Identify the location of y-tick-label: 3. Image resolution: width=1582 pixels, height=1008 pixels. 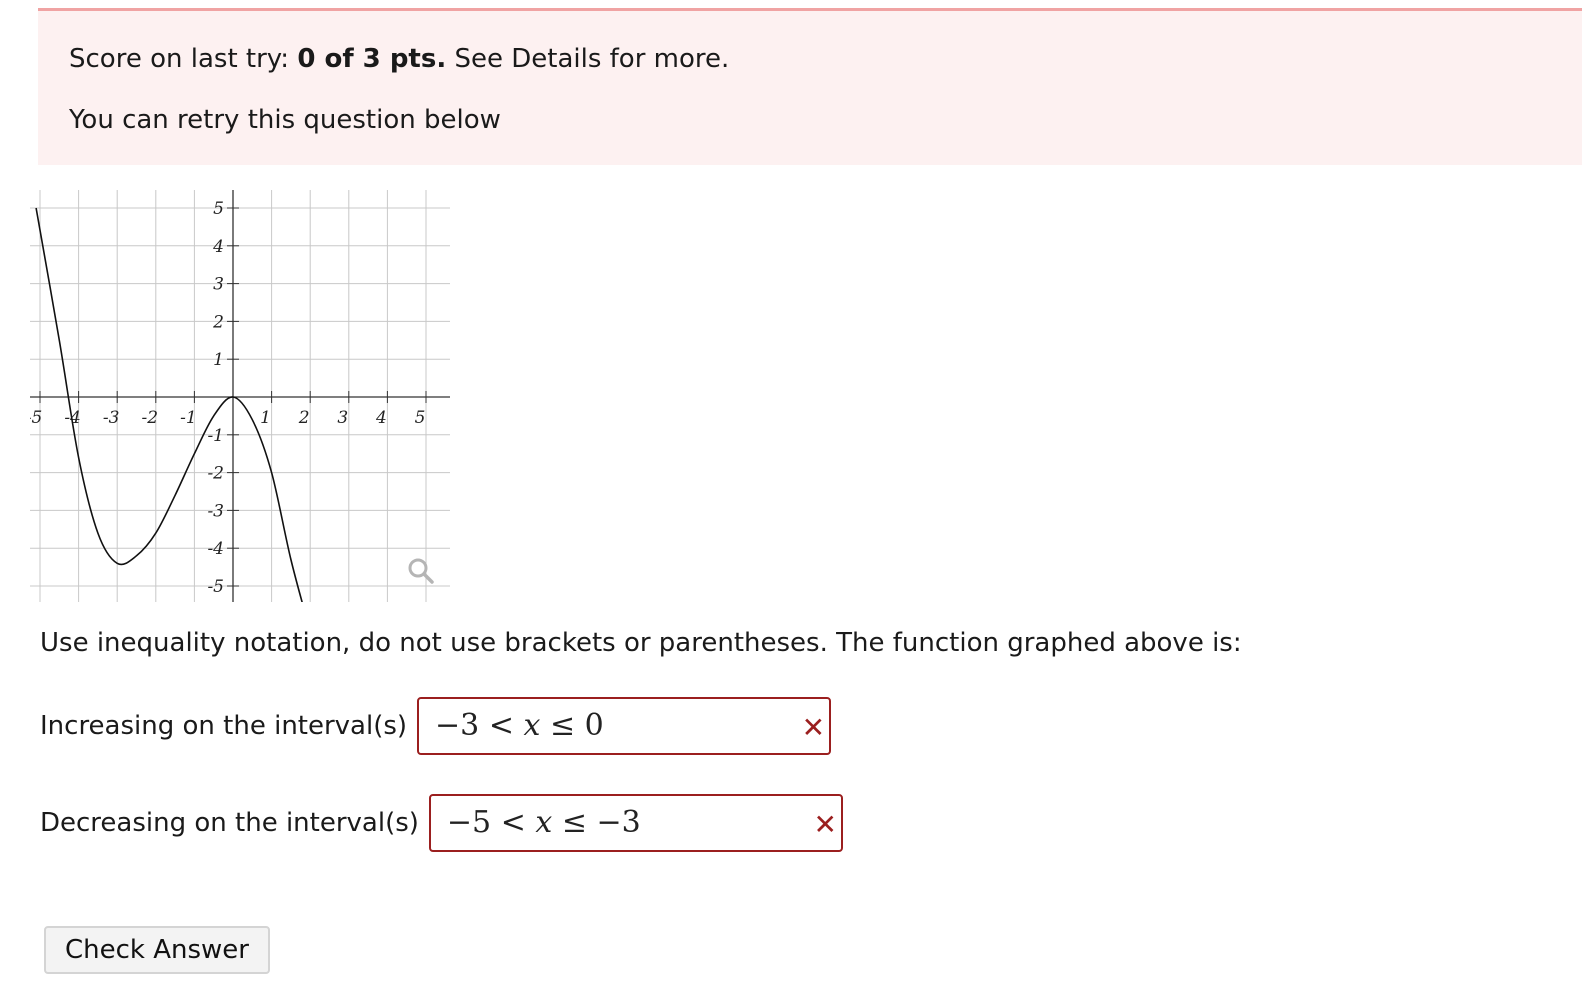
(218, 285).